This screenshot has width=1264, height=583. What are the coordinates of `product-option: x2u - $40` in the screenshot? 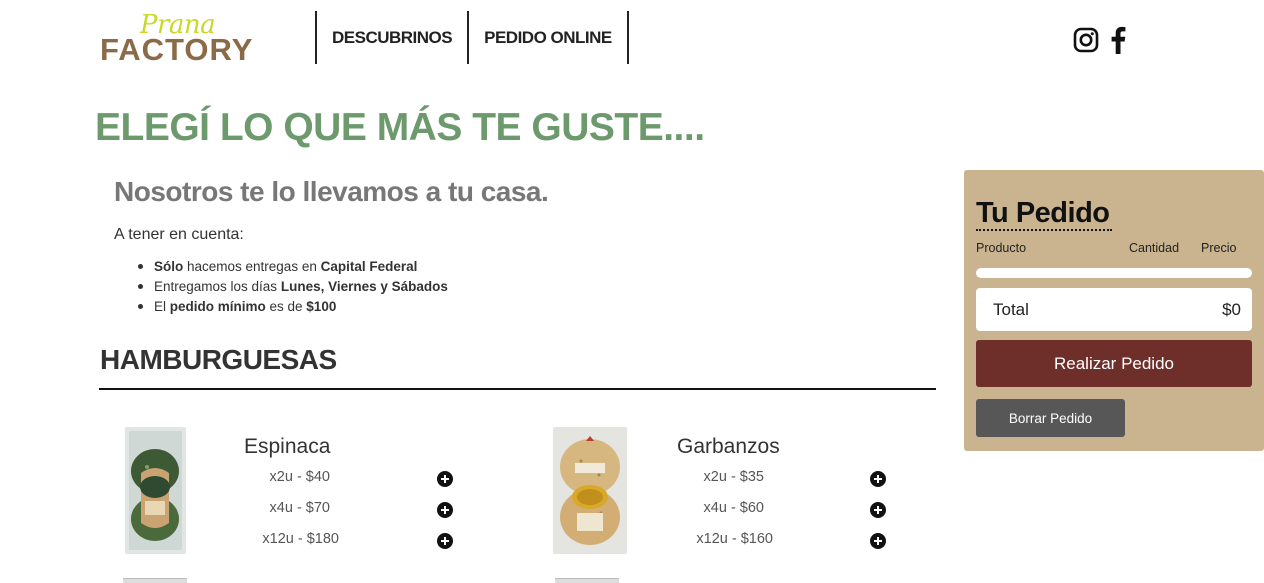 It's located at (299, 477).